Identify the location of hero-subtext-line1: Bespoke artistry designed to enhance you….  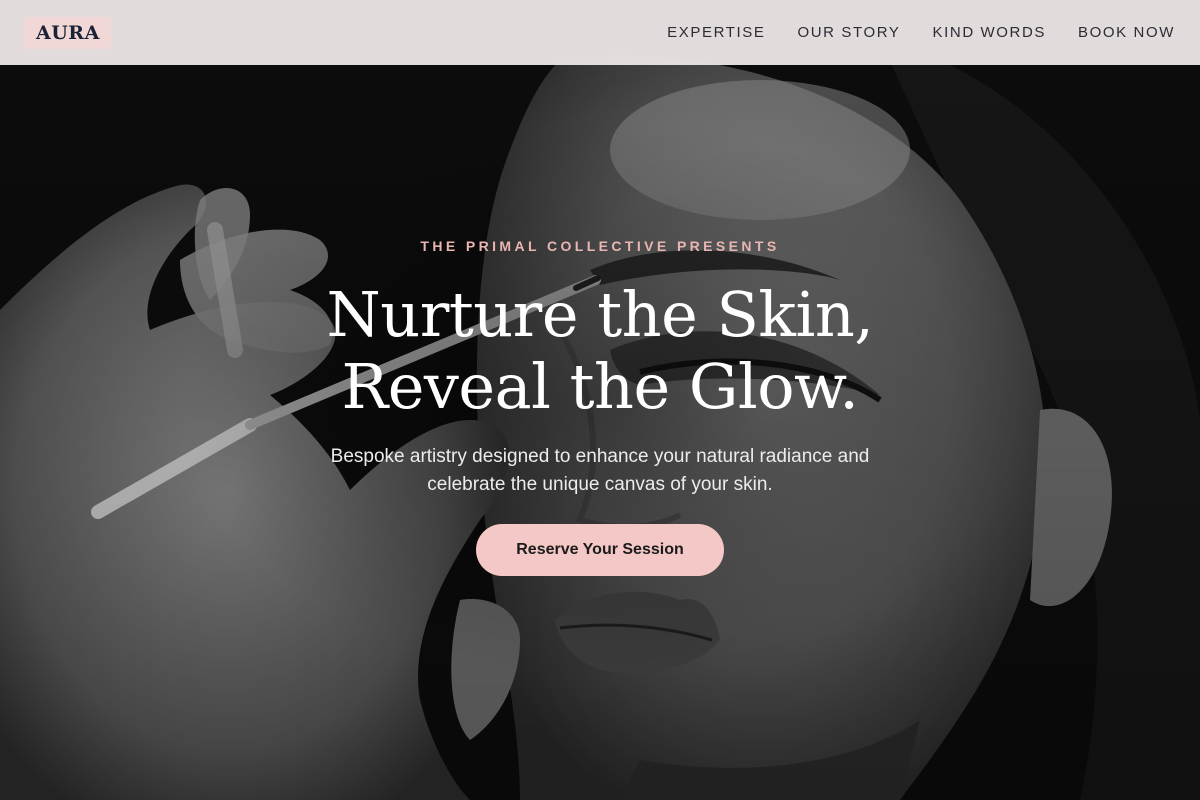
(600, 456).